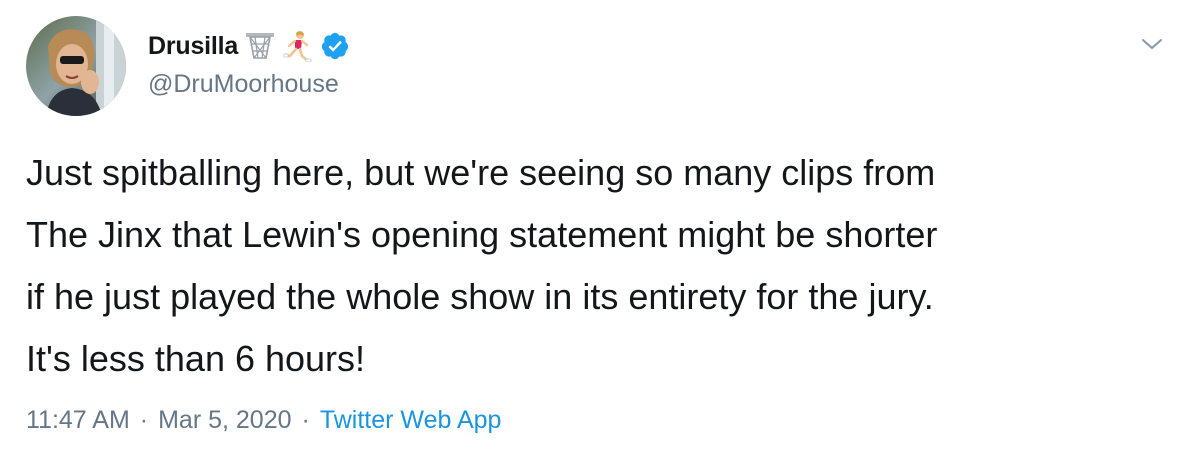 The height and width of the screenshot is (460, 1198). Describe the element at coordinates (243, 84) in the screenshot. I see `user-handle: @DruMoorhouse` at that location.